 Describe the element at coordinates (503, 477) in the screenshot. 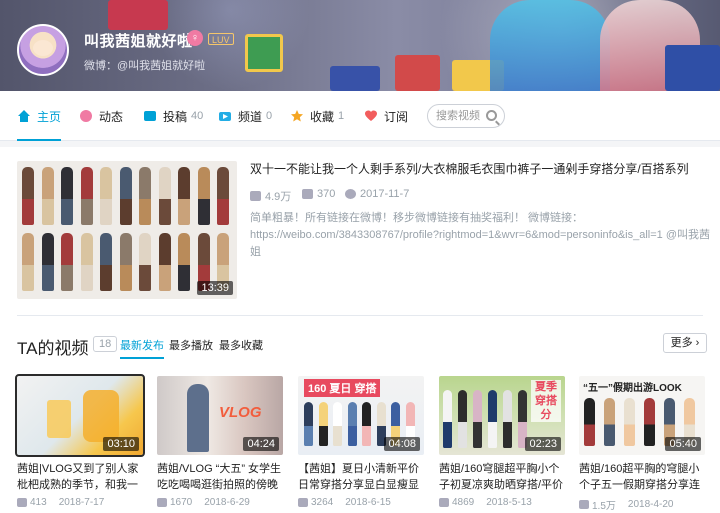

I see `video-title: 茜姐/160穹腿超平胸小个子初夏凉爽助晒穿搭/平价百搭单` at that location.